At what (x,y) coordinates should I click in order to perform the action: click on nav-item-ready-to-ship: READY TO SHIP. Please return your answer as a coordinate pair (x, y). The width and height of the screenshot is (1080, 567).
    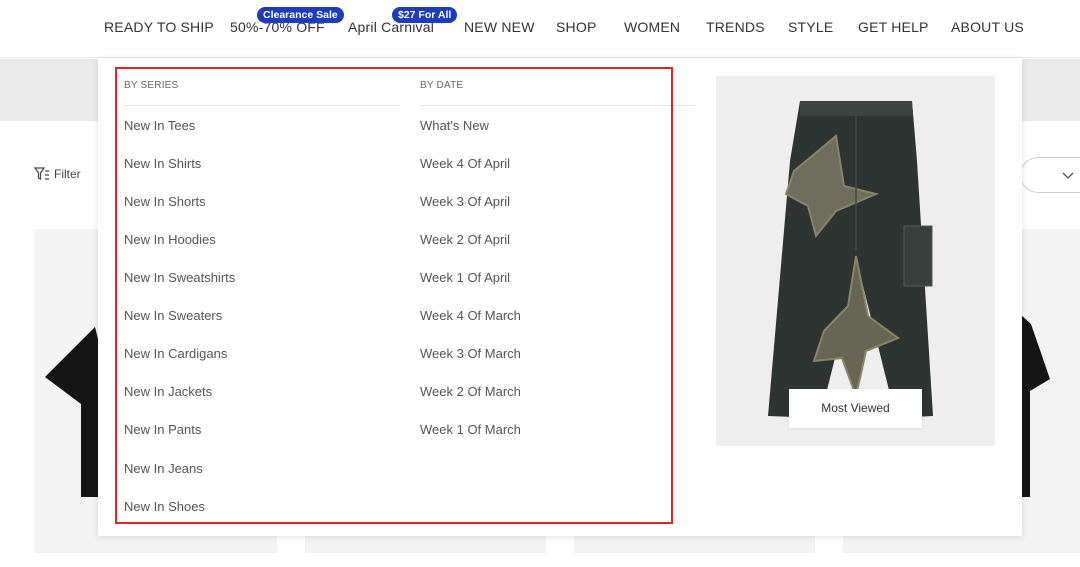
    Looking at the image, I should click on (159, 27).